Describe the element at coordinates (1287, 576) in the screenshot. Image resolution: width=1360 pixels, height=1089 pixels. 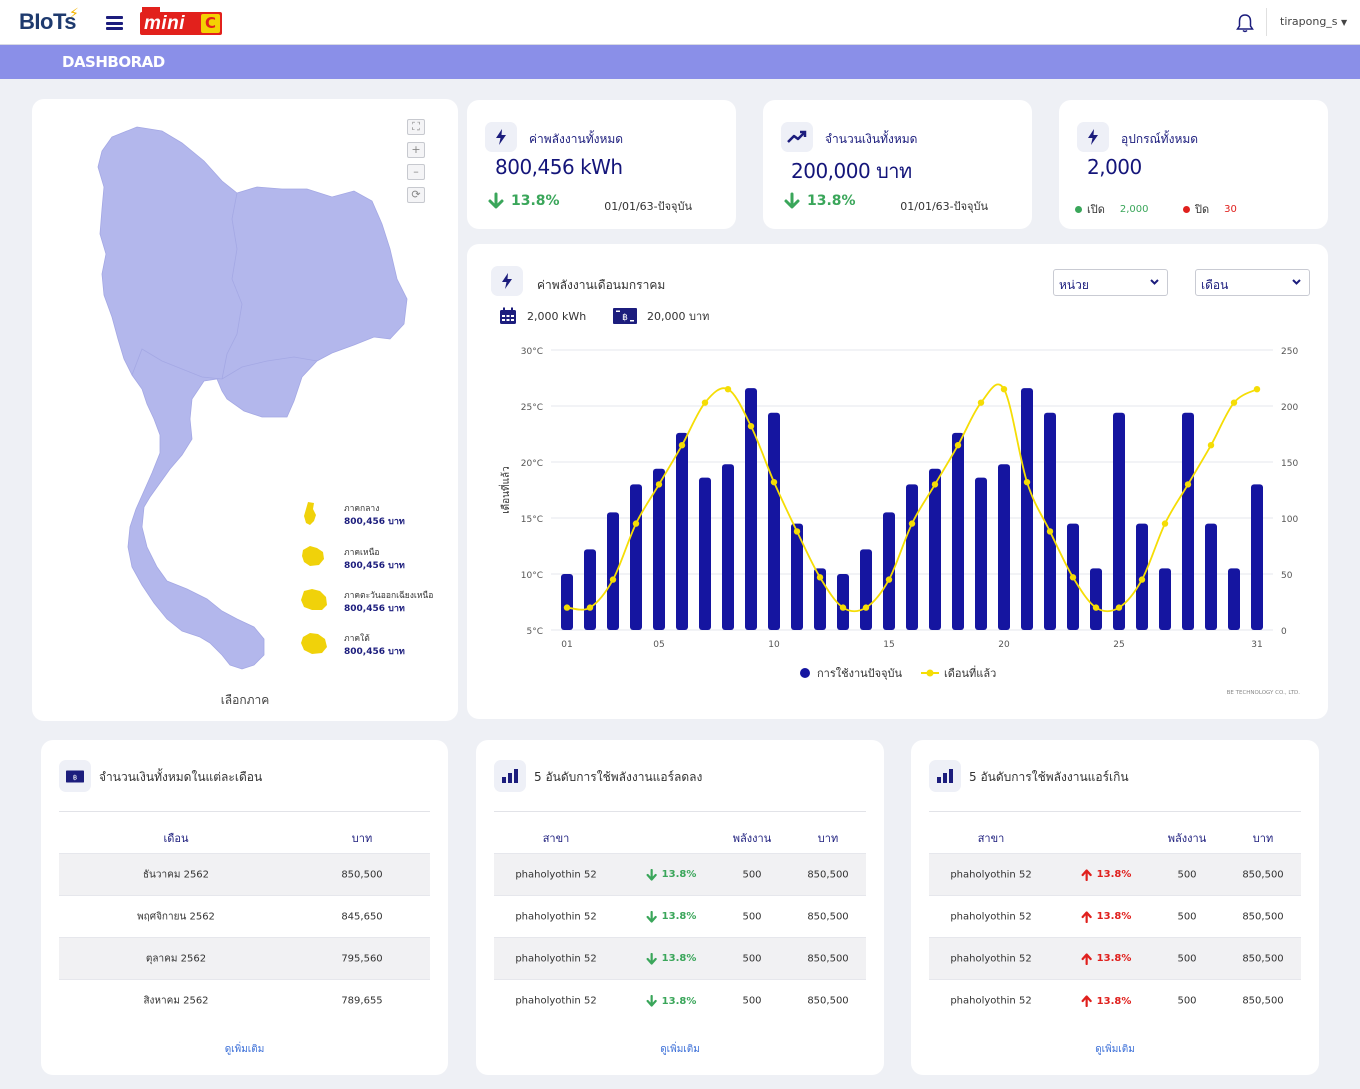
I see `y-tick-label-right: 50` at that location.